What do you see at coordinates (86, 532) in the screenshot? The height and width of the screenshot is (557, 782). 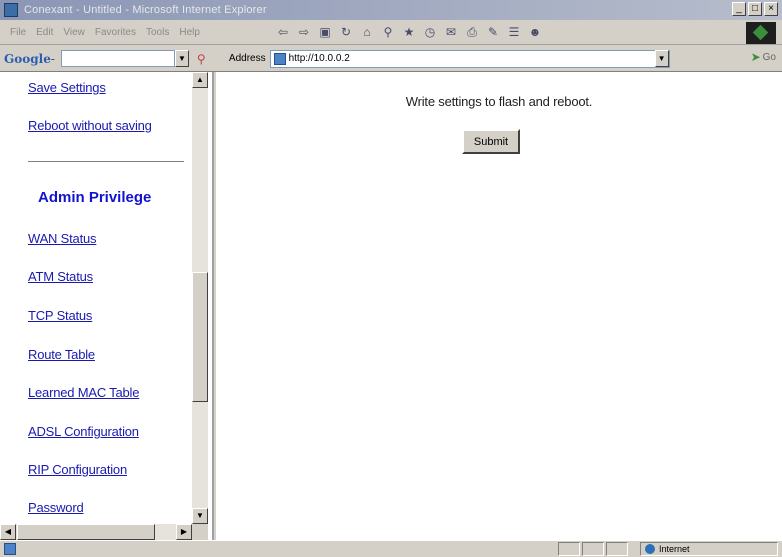 I see `horizontal-scroll-thumb` at bounding box center [86, 532].